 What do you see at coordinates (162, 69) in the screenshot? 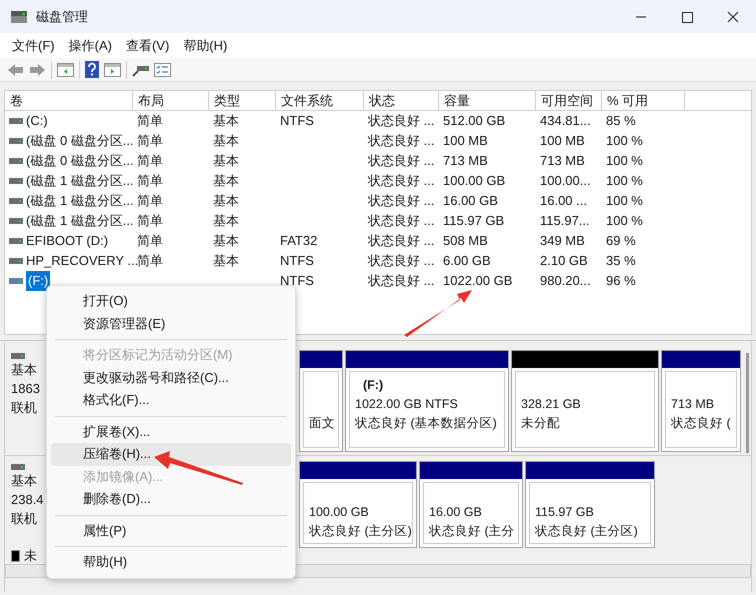
I see `checklist-icon` at bounding box center [162, 69].